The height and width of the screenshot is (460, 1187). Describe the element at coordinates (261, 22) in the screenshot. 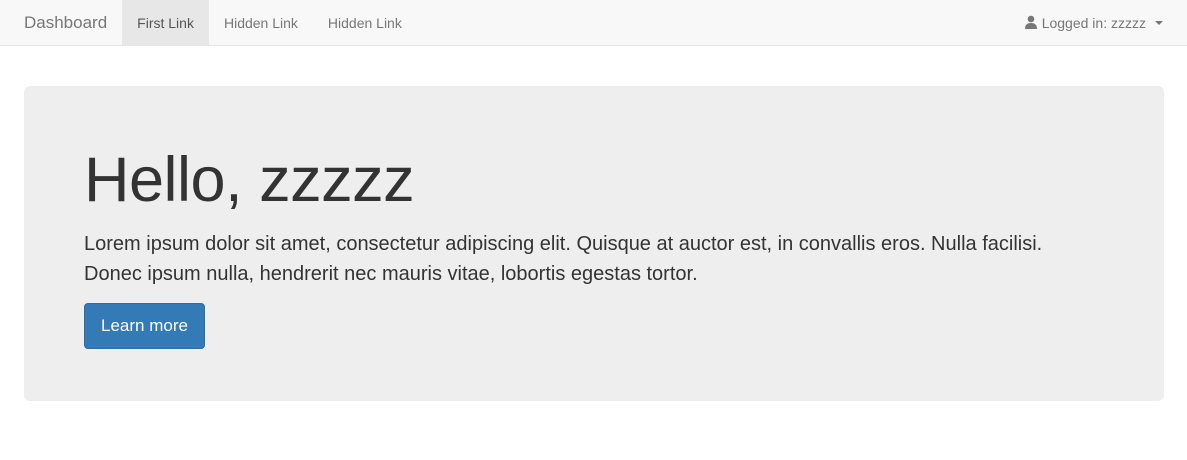

I see `nav-link-hidden-1: Hidden Link` at that location.